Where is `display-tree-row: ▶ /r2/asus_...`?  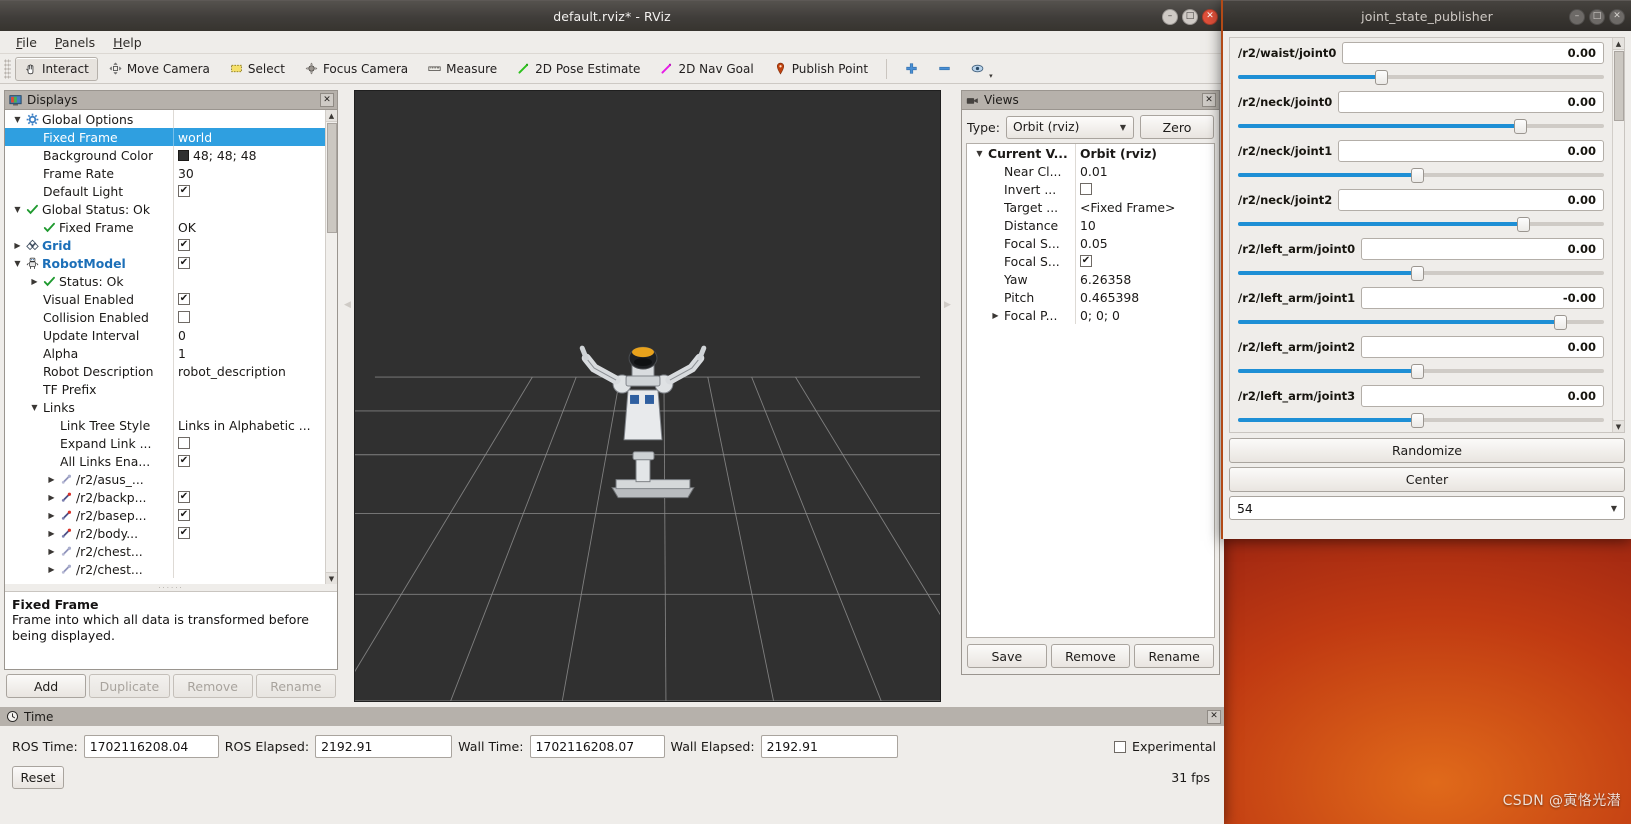 display-tree-row: ▶ /r2/asus_... is located at coordinates (165, 479).